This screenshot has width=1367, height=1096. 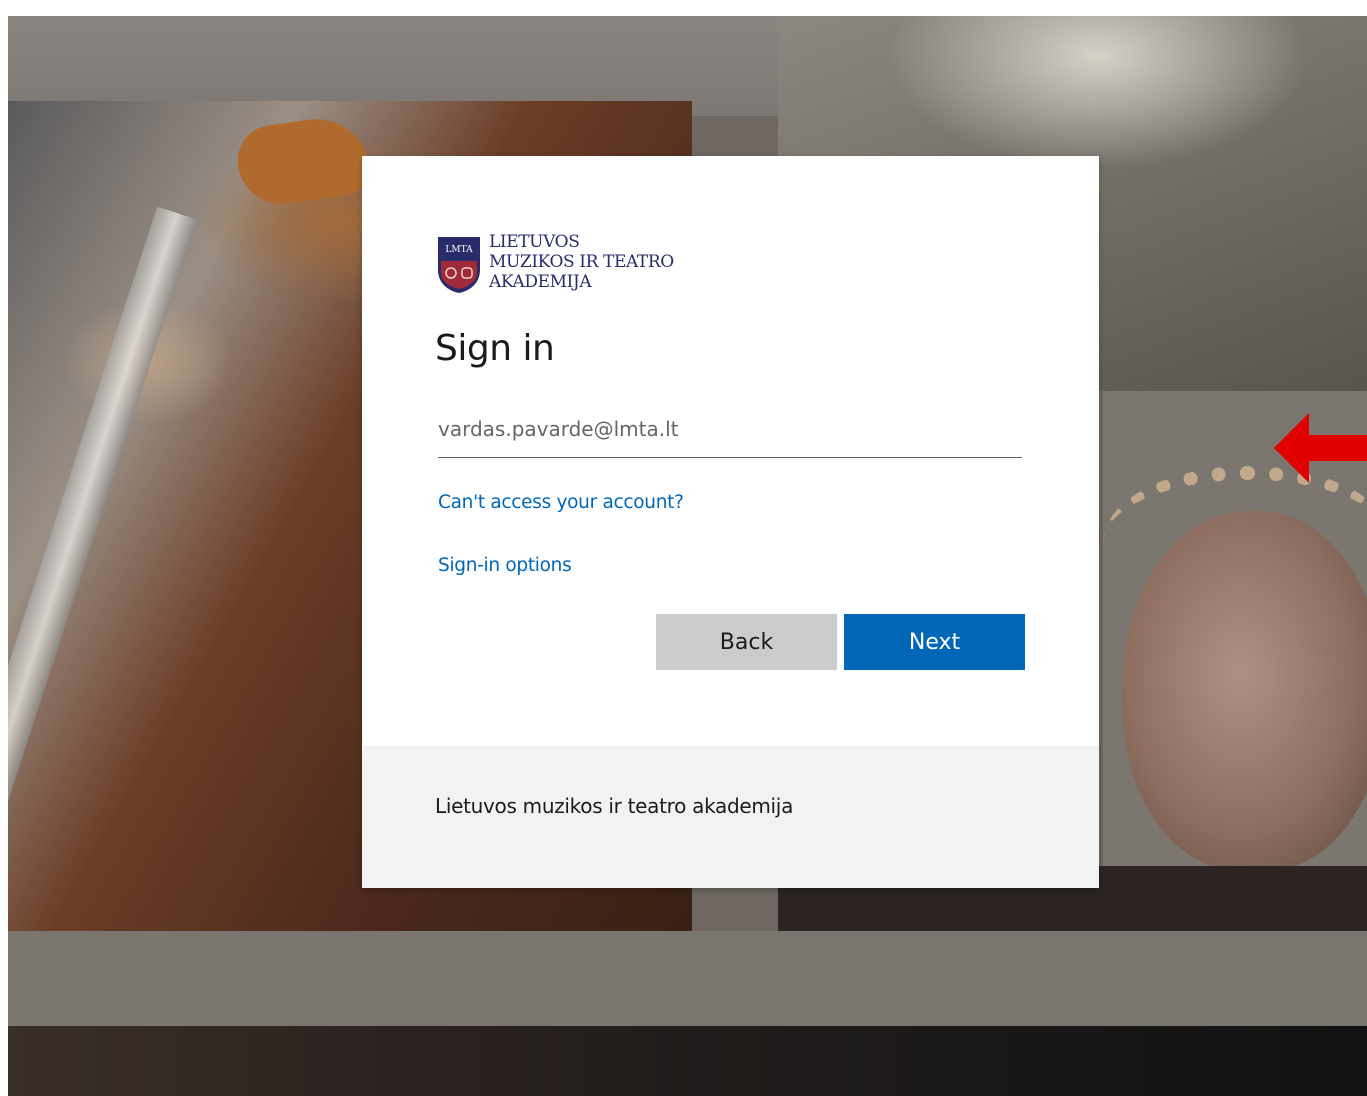 What do you see at coordinates (614, 806) in the screenshot?
I see `organization-name: Lietuvos muzikos ir teatro akademija` at bounding box center [614, 806].